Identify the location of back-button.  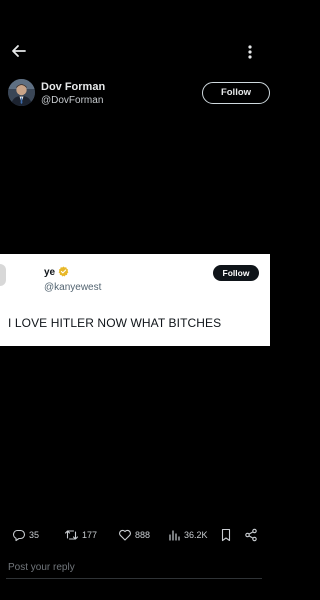
(19, 51).